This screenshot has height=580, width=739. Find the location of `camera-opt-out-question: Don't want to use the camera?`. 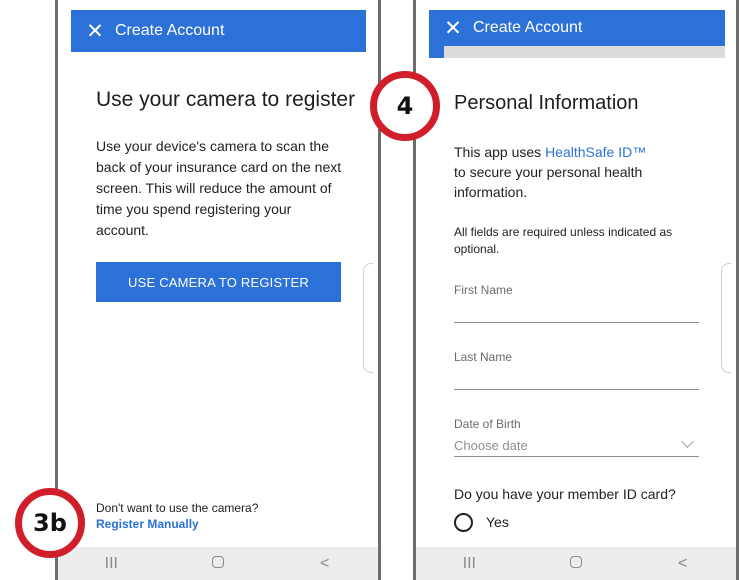

camera-opt-out-question: Don't want to use the camera? is located at coordinates (177, 508).